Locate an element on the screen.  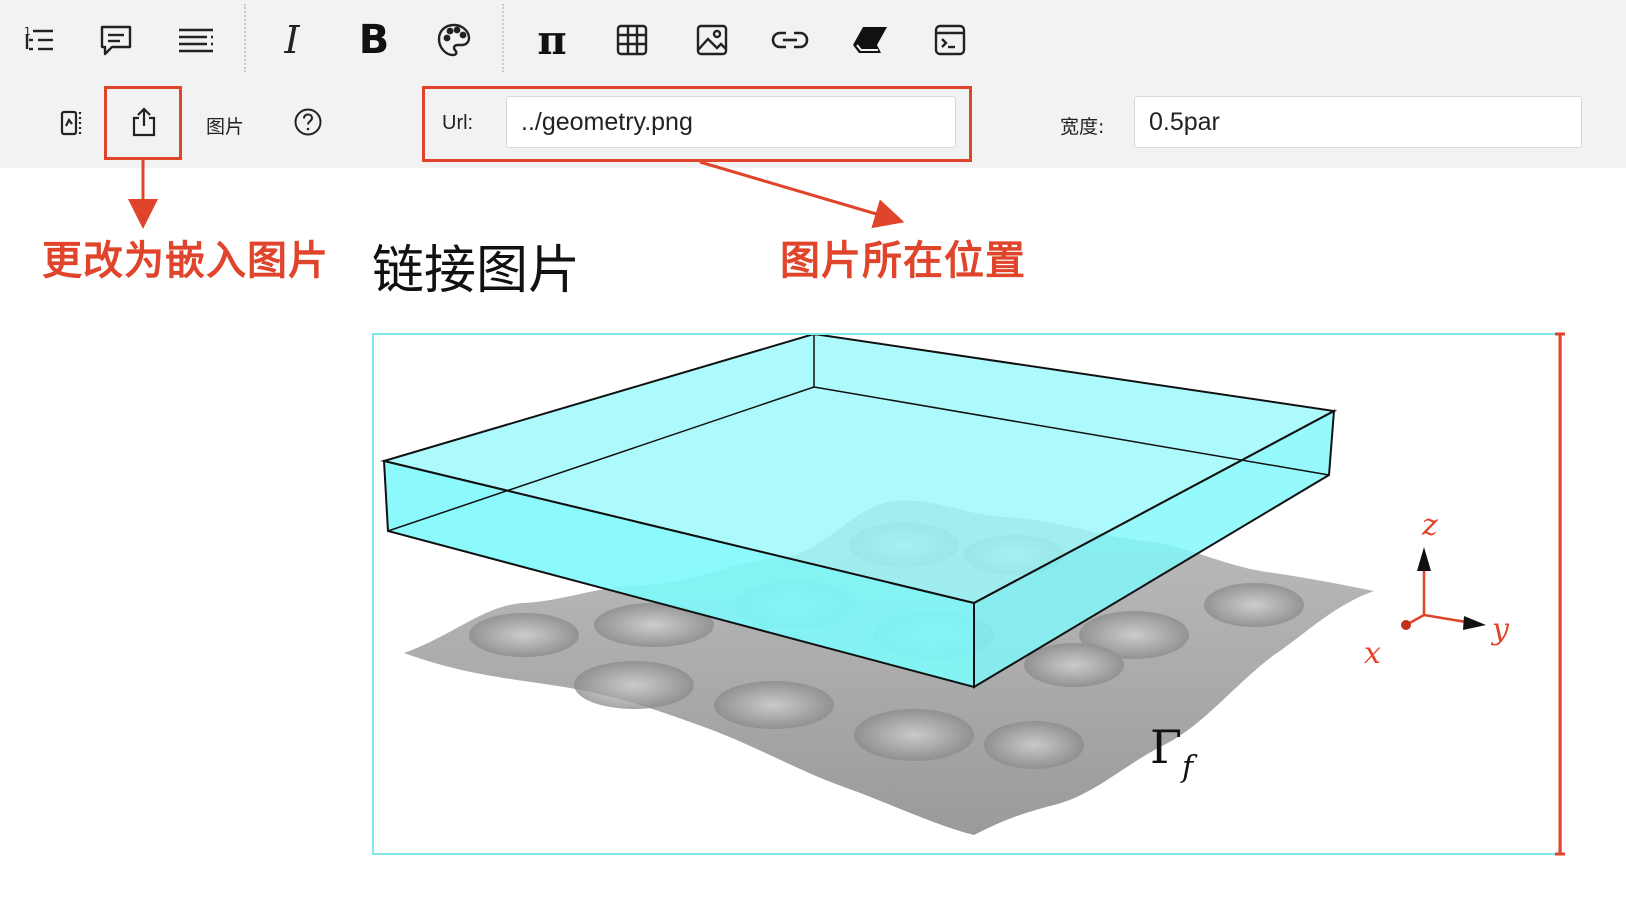
axis-x-label: x is located at coordinates (1372, 653).